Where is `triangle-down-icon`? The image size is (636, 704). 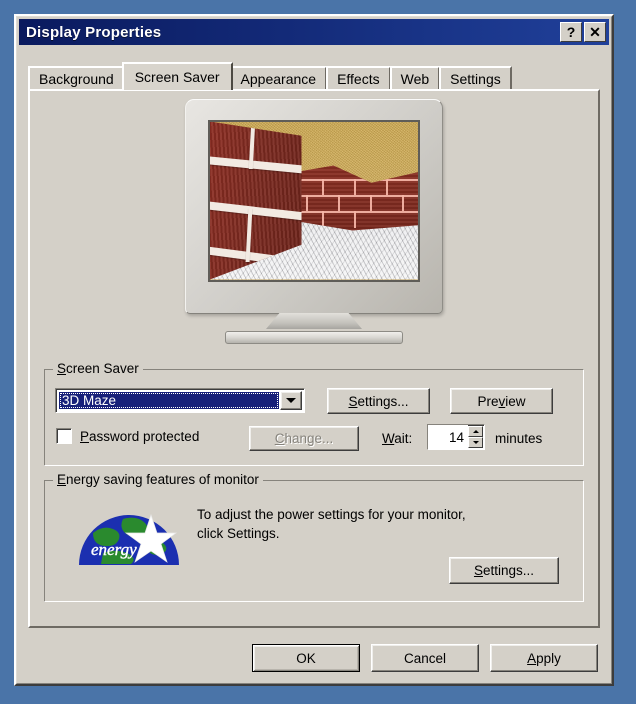
triangle-down-icon is located at coordinates (475, 442).